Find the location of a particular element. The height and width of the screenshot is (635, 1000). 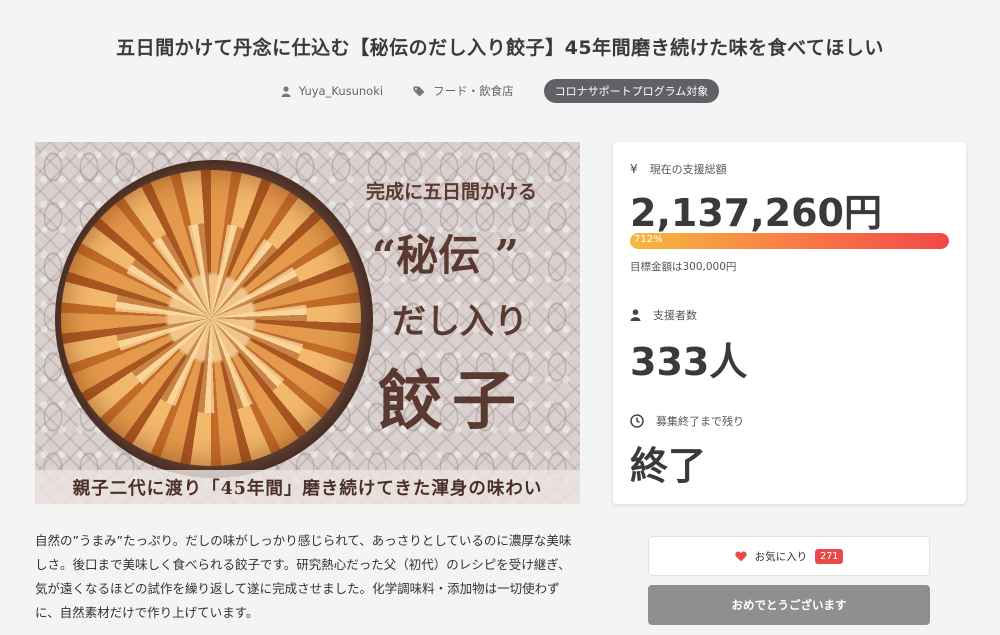

supporters-icon is located at coordinates (635, 315).